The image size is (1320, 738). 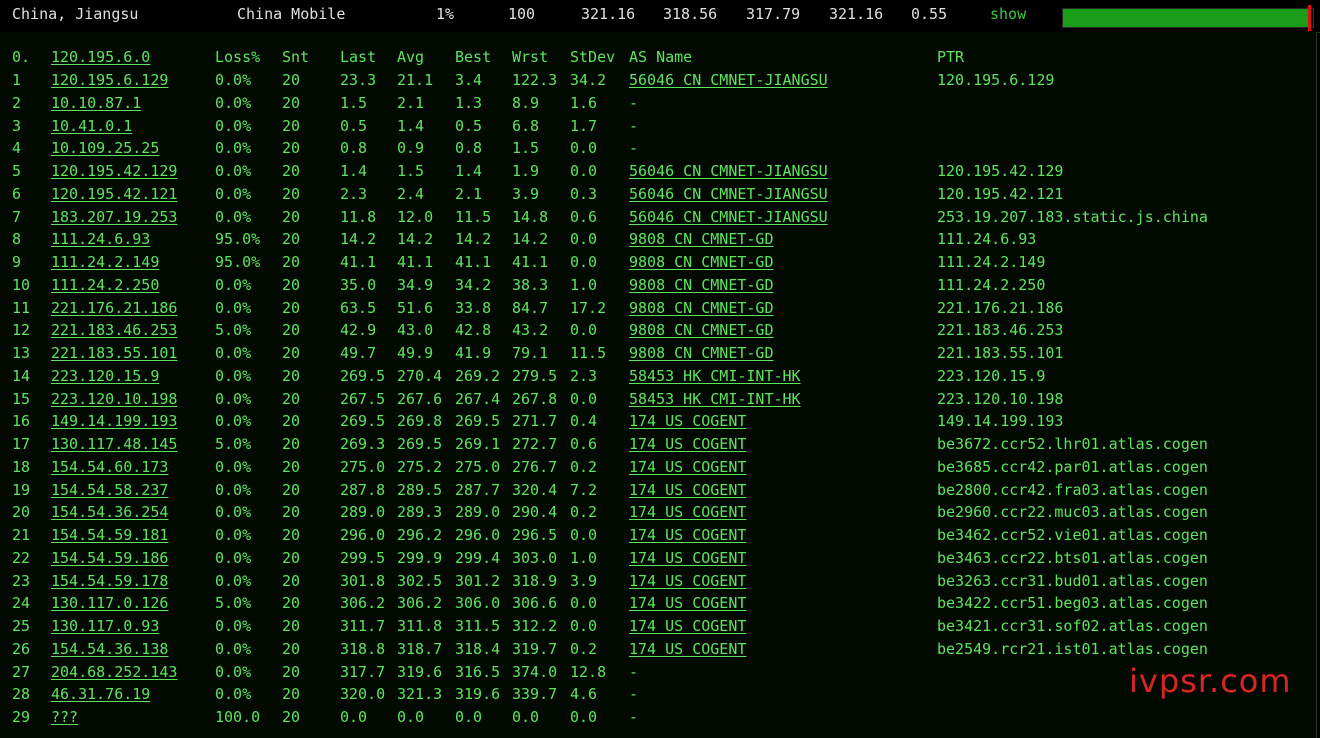 I want to click on hop-number: 9, so click(x=17, y=262).